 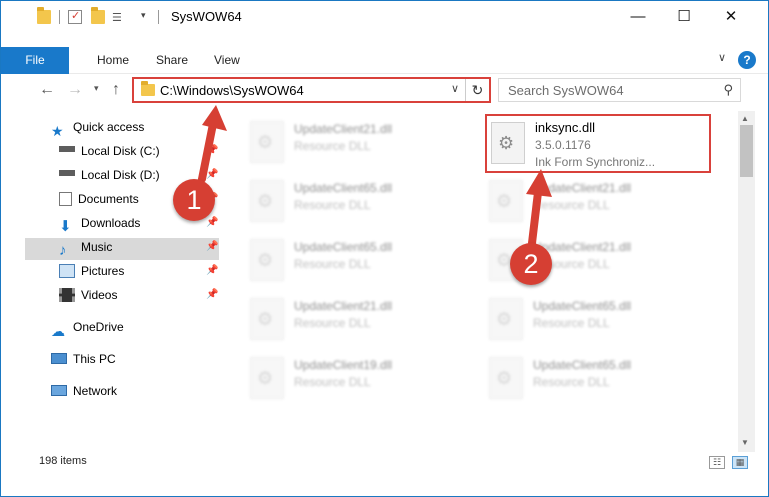 I want to click on annotation-arrows, so click(x=375, y=176).